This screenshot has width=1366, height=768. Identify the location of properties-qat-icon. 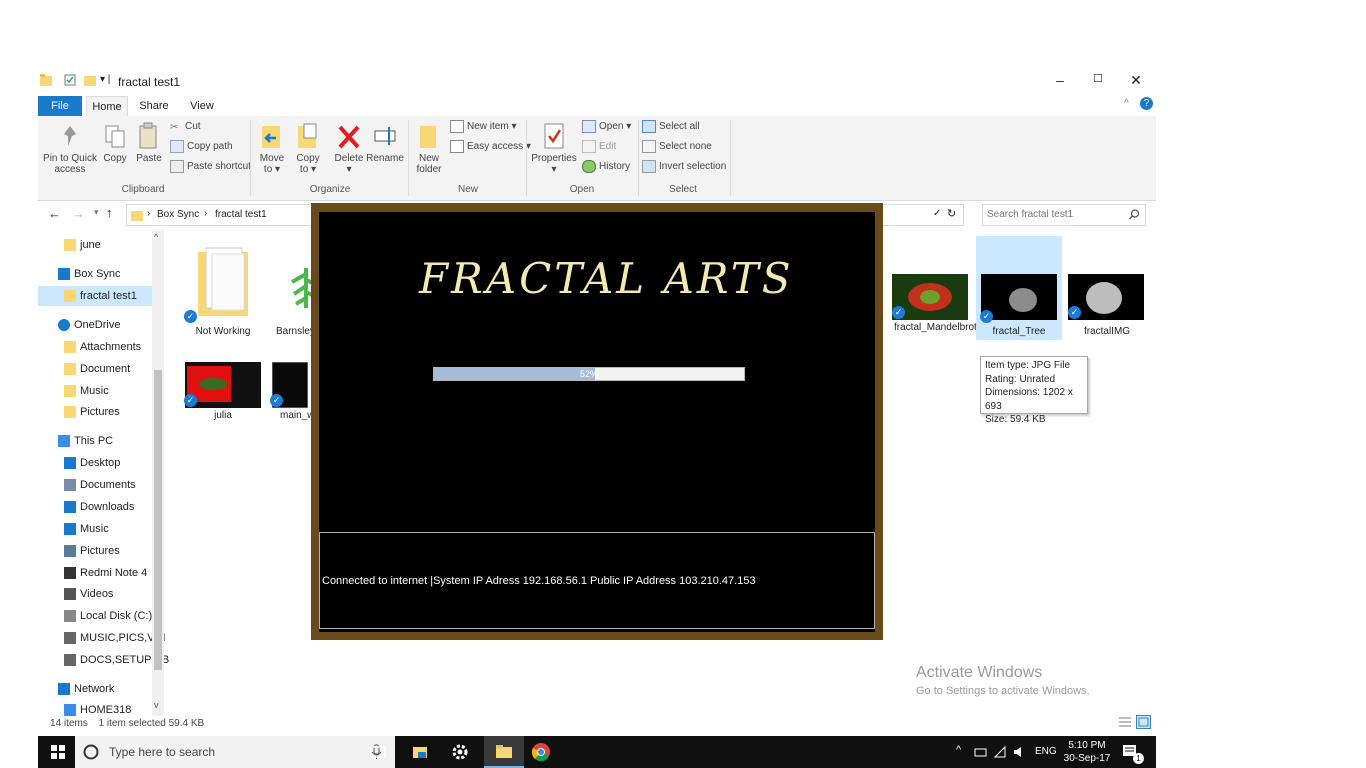
(70, 80).